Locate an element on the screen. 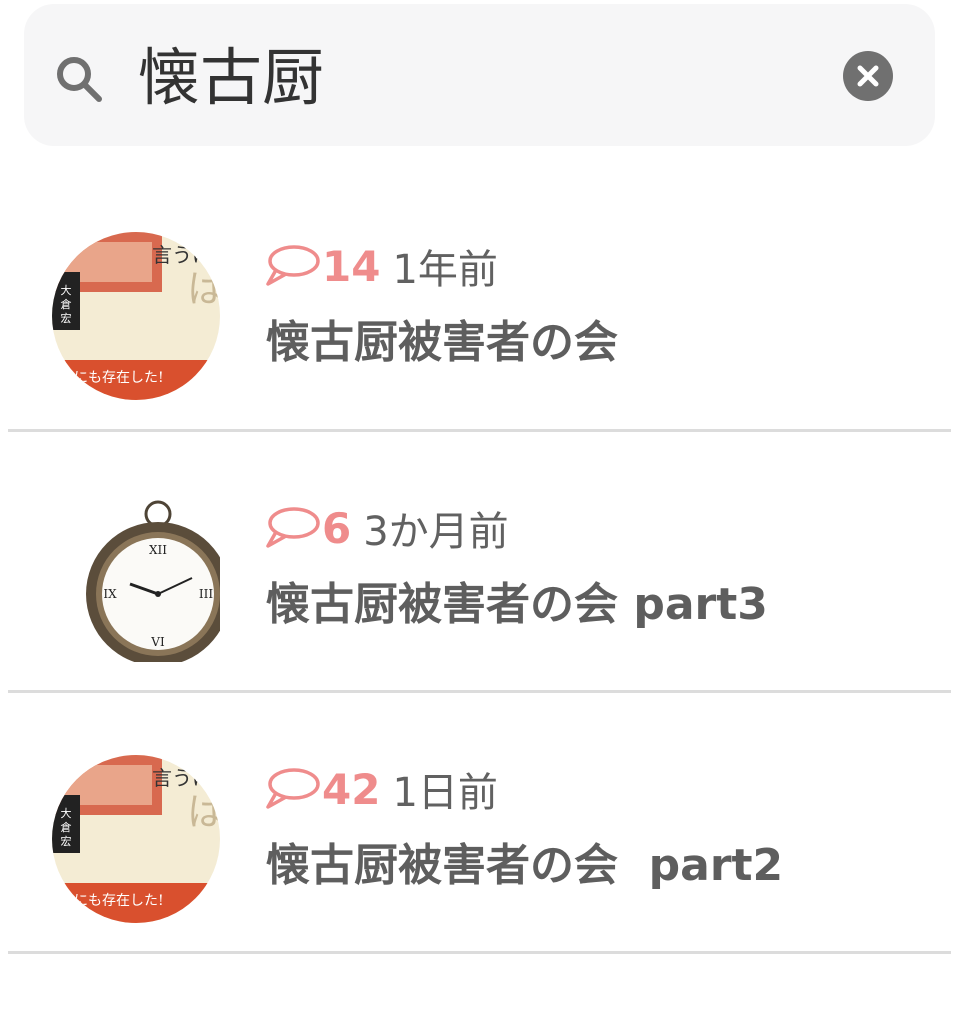 This screenshot has width=960, height=1027. comment-count: 42 is located at coordinates (351, 789).